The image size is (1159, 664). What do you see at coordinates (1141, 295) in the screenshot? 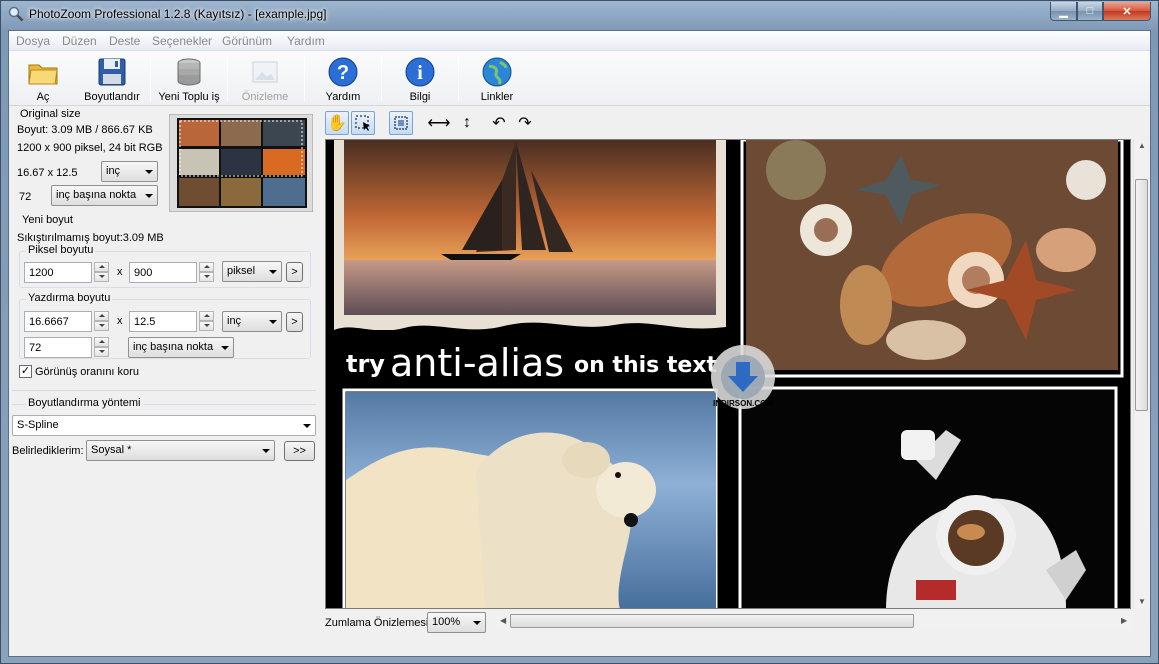
I see `vertical-scroll-thumb` at bounding box center [1141, 295].